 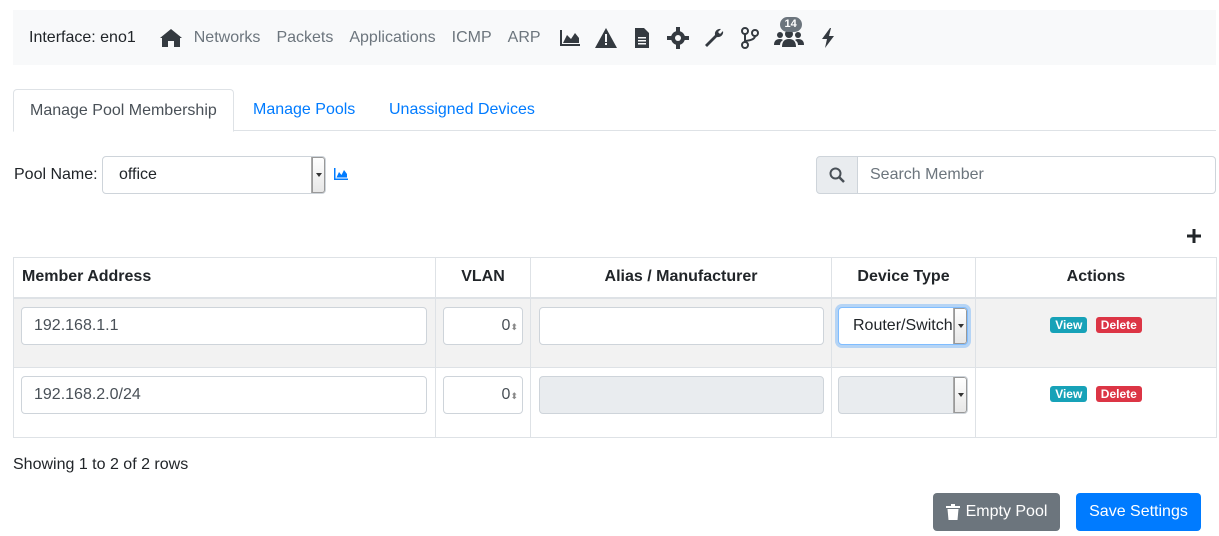 What do you see at coordinates (750, 38) in the screenshot?
I see `code-branch-icon` at bounding box center [750, 38].